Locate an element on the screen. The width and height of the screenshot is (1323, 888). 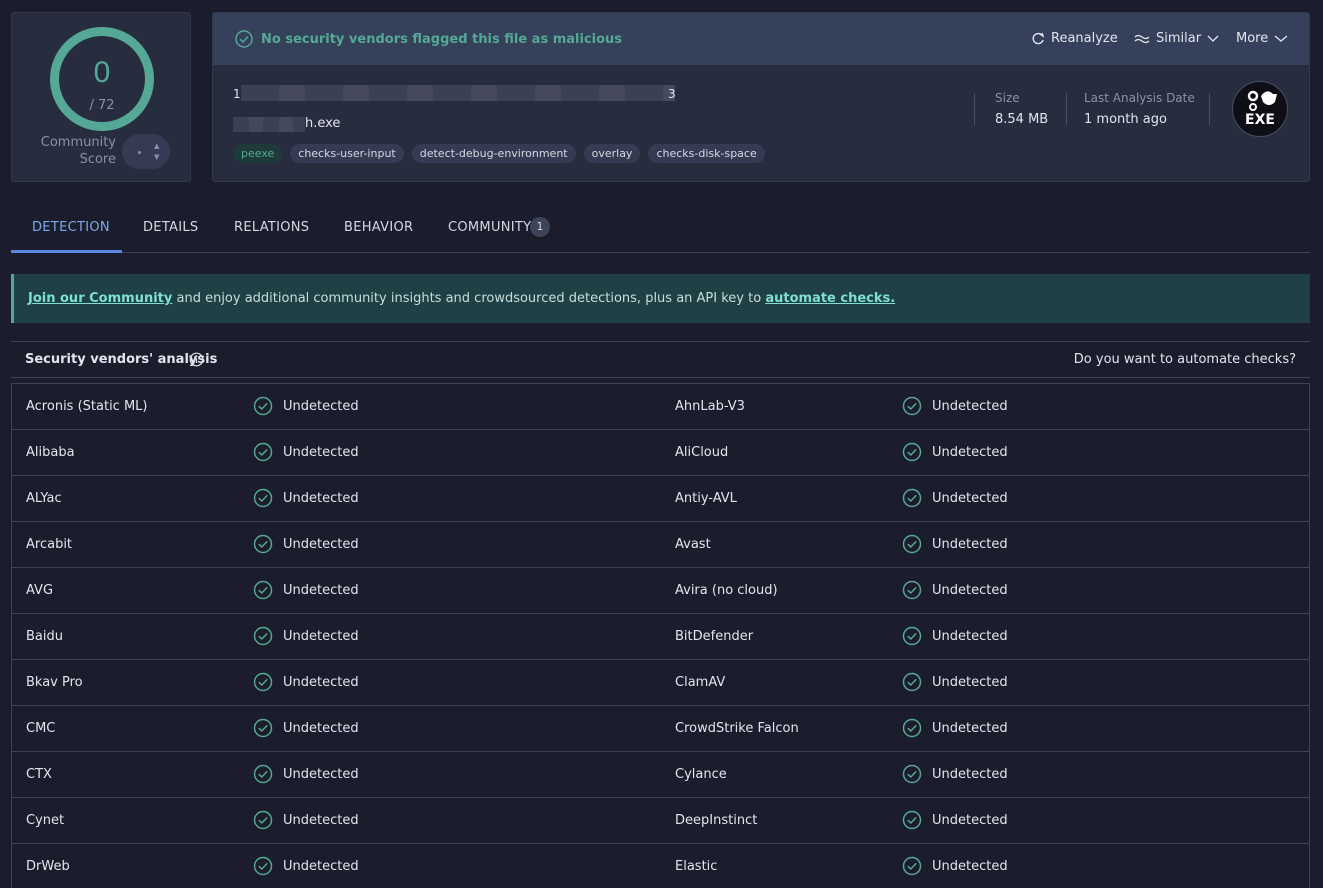
redacted-hash is located at coordinates (458, 93).